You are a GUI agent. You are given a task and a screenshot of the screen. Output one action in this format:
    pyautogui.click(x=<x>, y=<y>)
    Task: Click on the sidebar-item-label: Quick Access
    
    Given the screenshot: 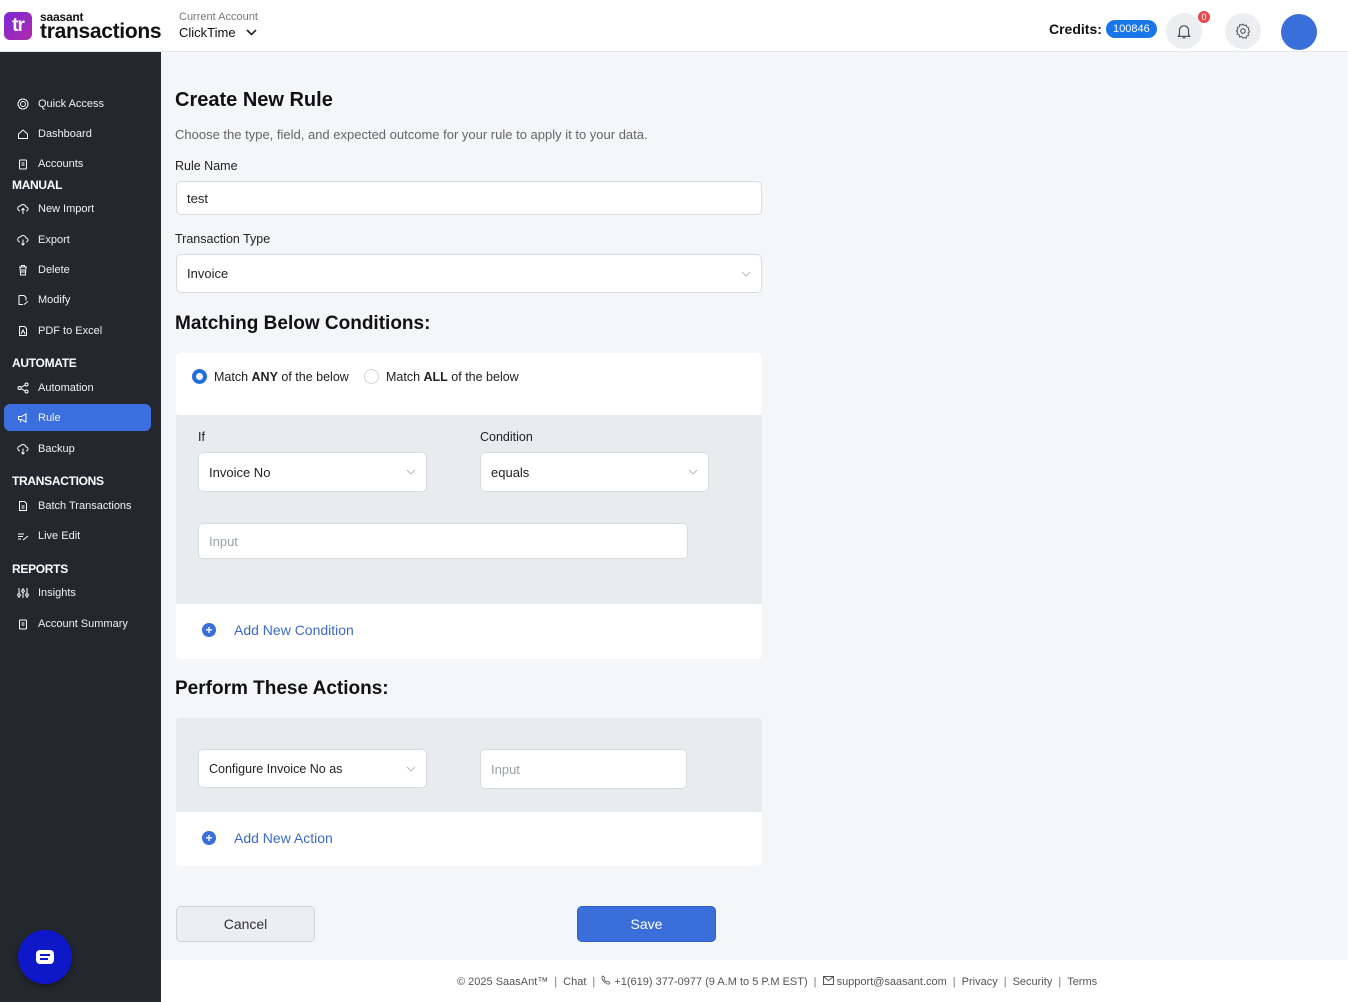 What is the action you would take?
    pyautogui.click(x=71, y=104)
    